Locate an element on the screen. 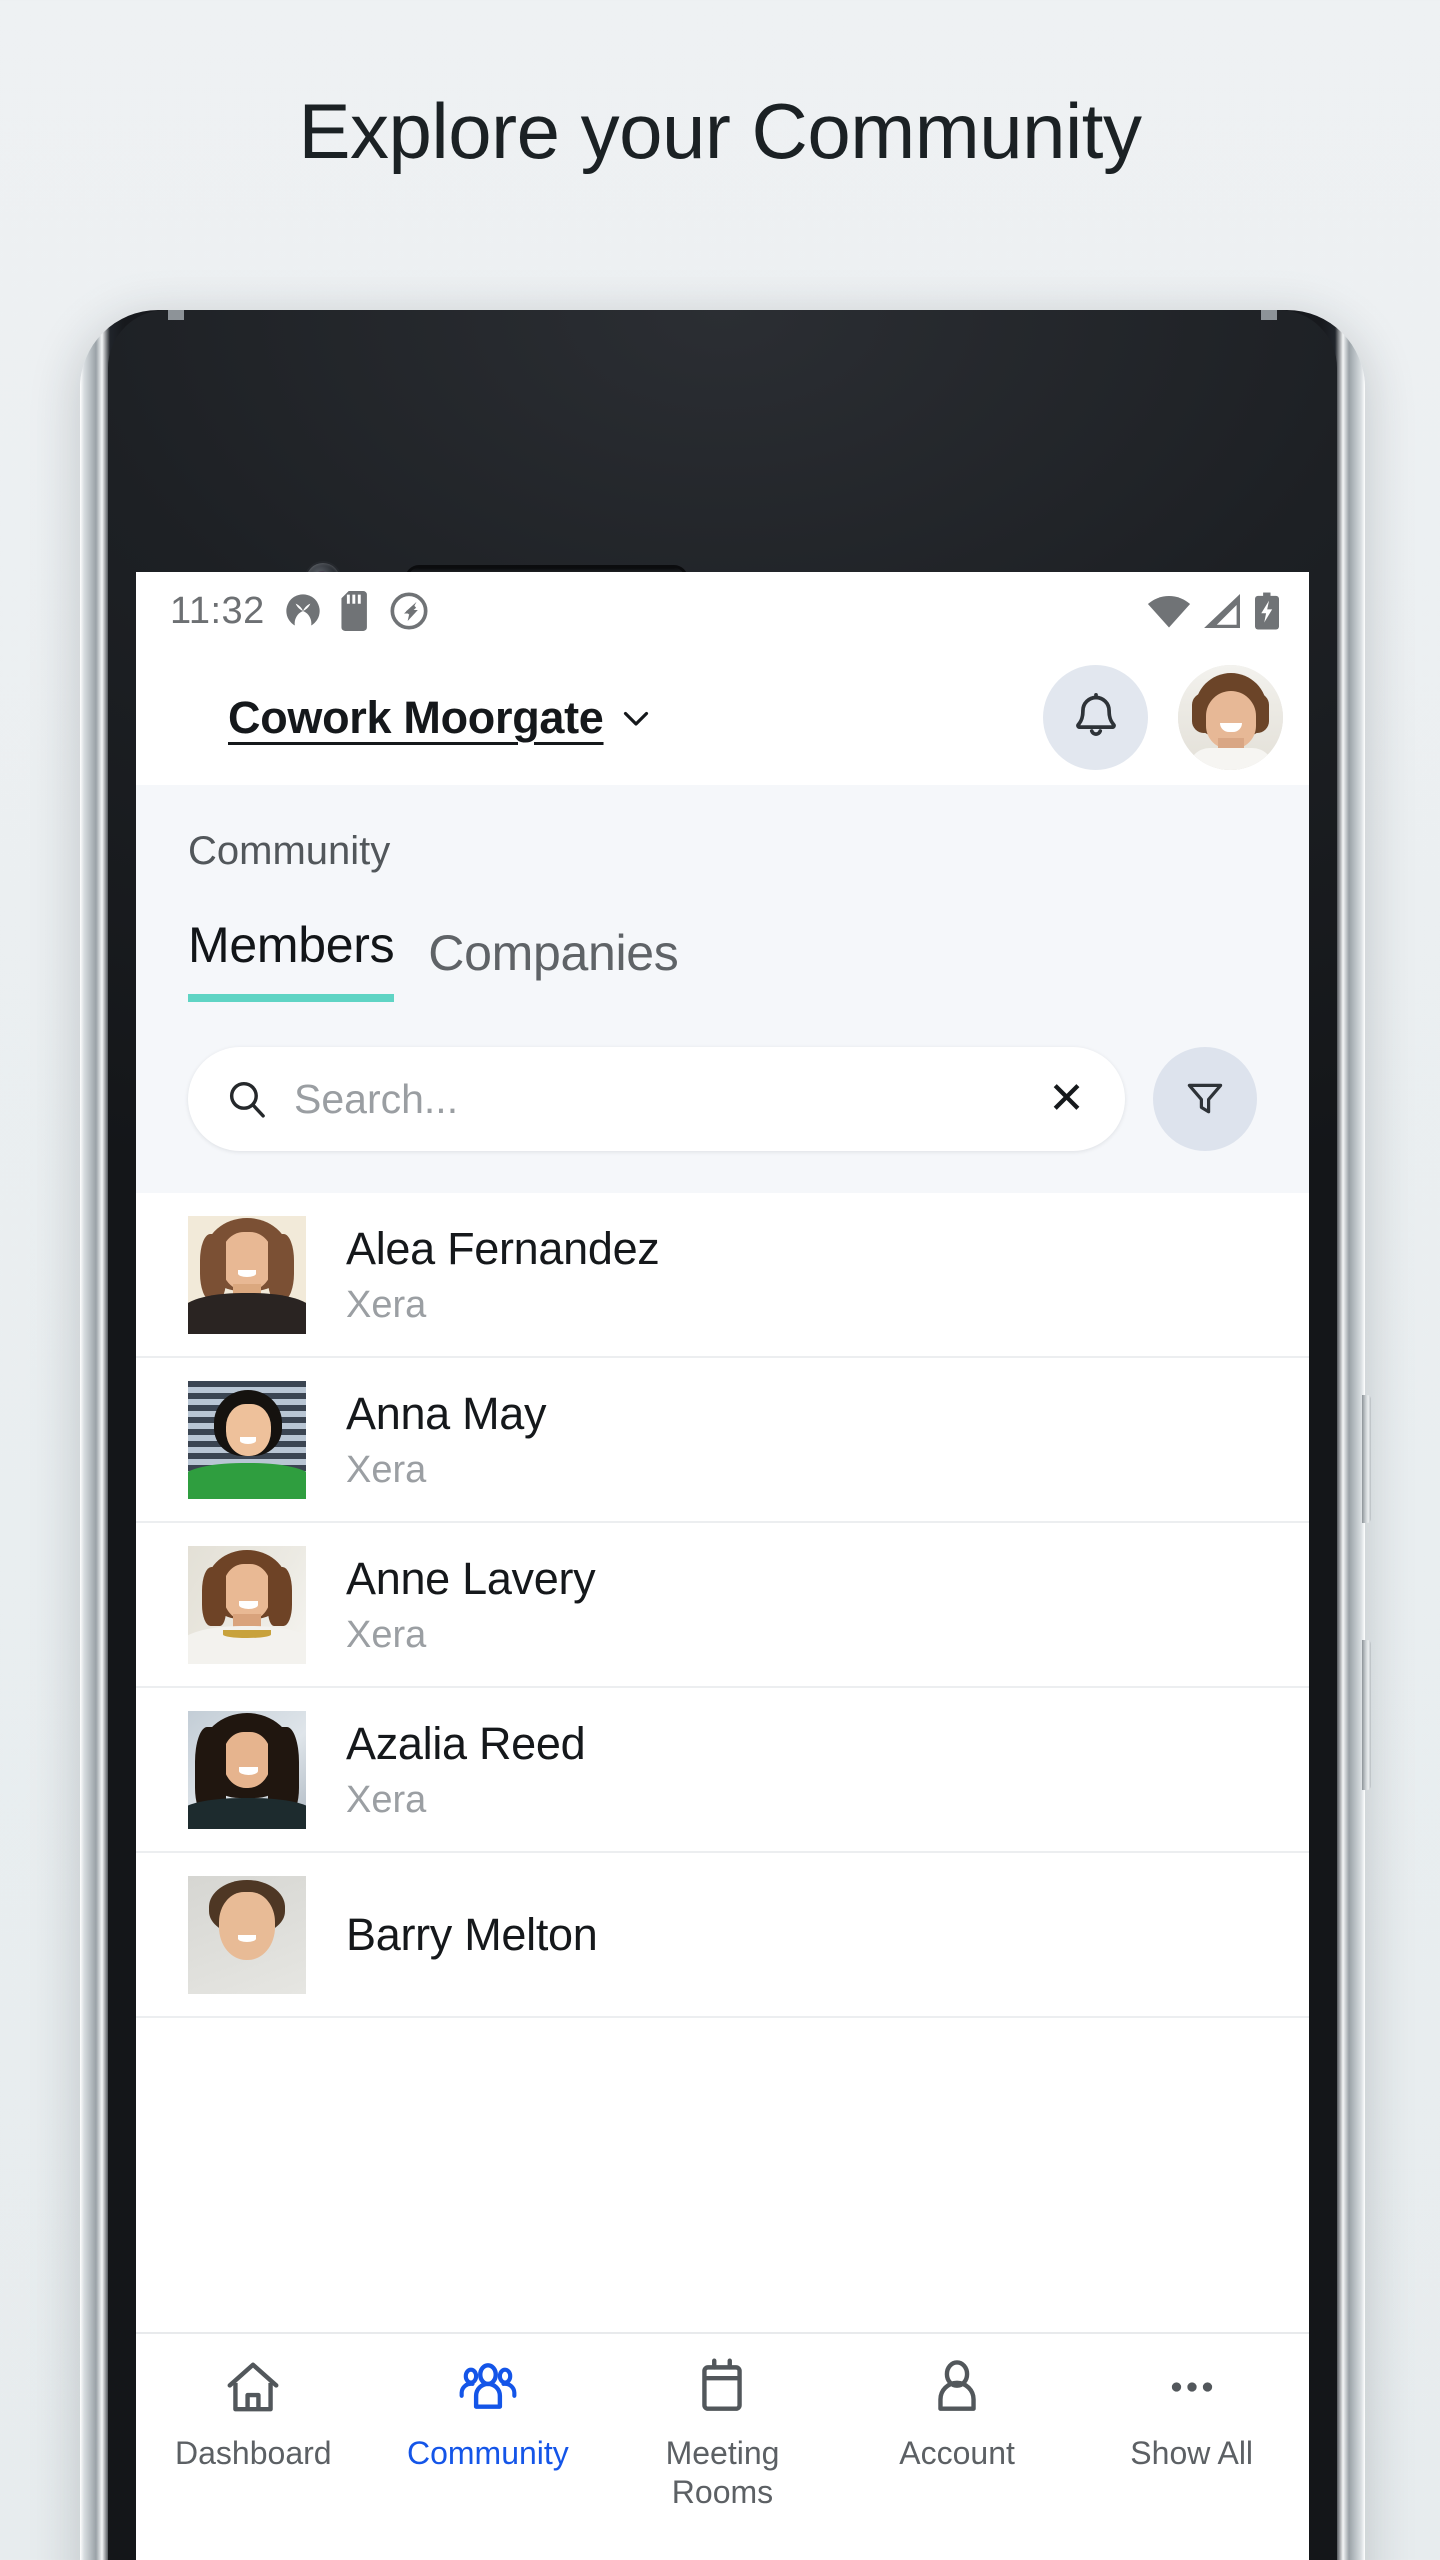  cellular-signal-icon is located at coordinates (1222, 611).